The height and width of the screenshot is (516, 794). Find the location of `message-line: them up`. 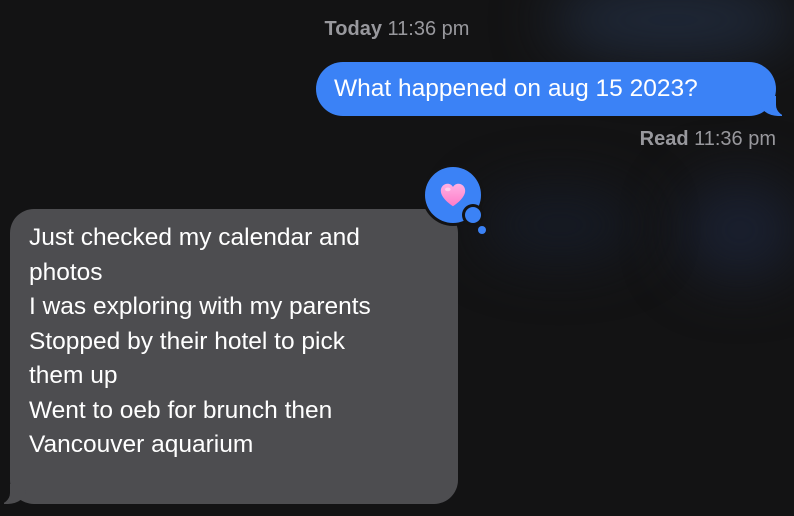

message-line: them up is located at coordinates (73, 375).